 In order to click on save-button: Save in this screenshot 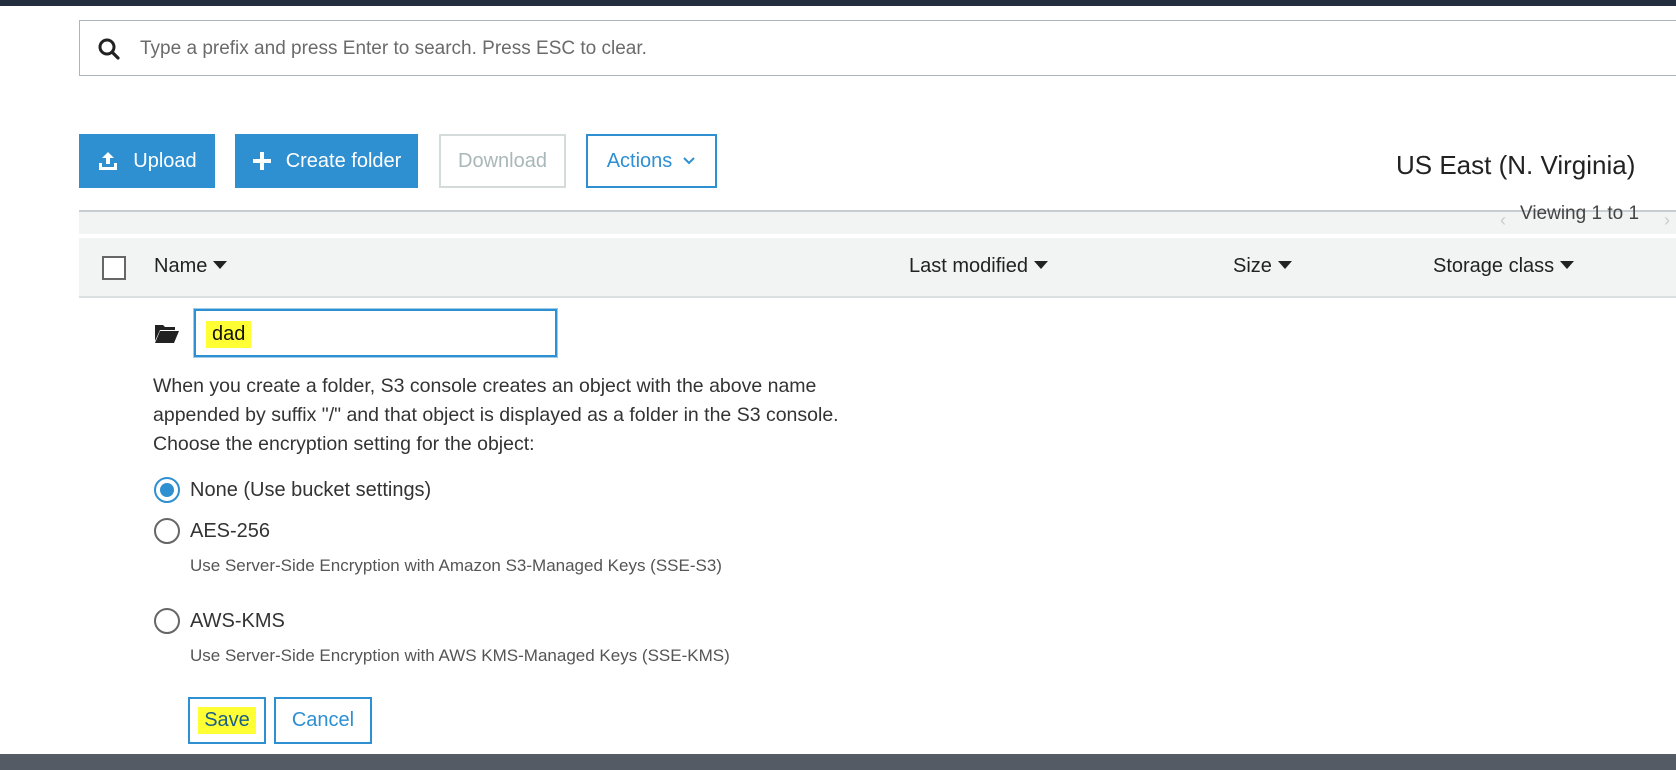, I will do `click(227, 720)`.